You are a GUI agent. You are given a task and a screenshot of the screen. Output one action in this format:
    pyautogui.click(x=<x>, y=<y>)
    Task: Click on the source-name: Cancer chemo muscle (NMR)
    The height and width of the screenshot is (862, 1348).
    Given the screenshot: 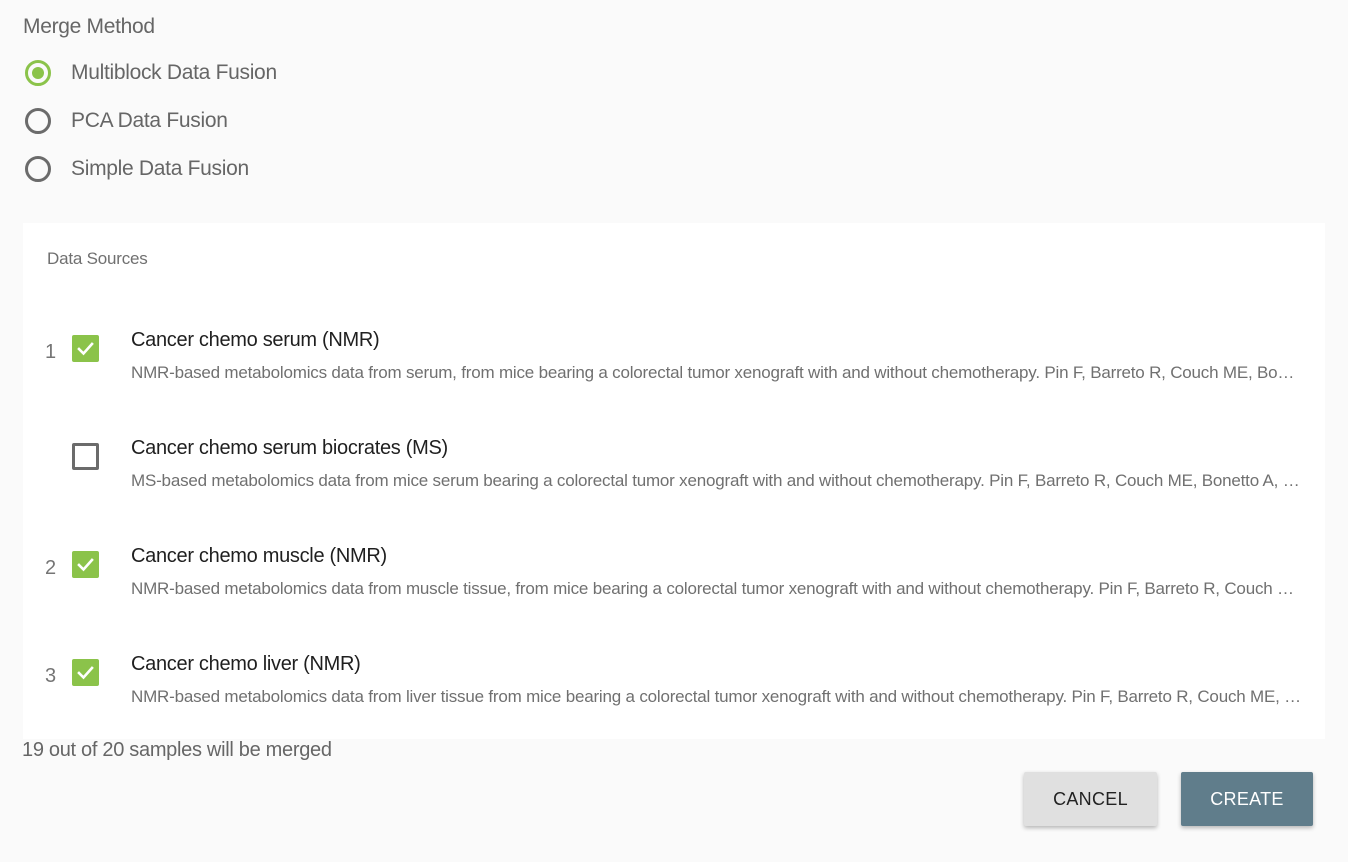 What is the action you would take?
    pyautogui.click(x=259, y=556)
    